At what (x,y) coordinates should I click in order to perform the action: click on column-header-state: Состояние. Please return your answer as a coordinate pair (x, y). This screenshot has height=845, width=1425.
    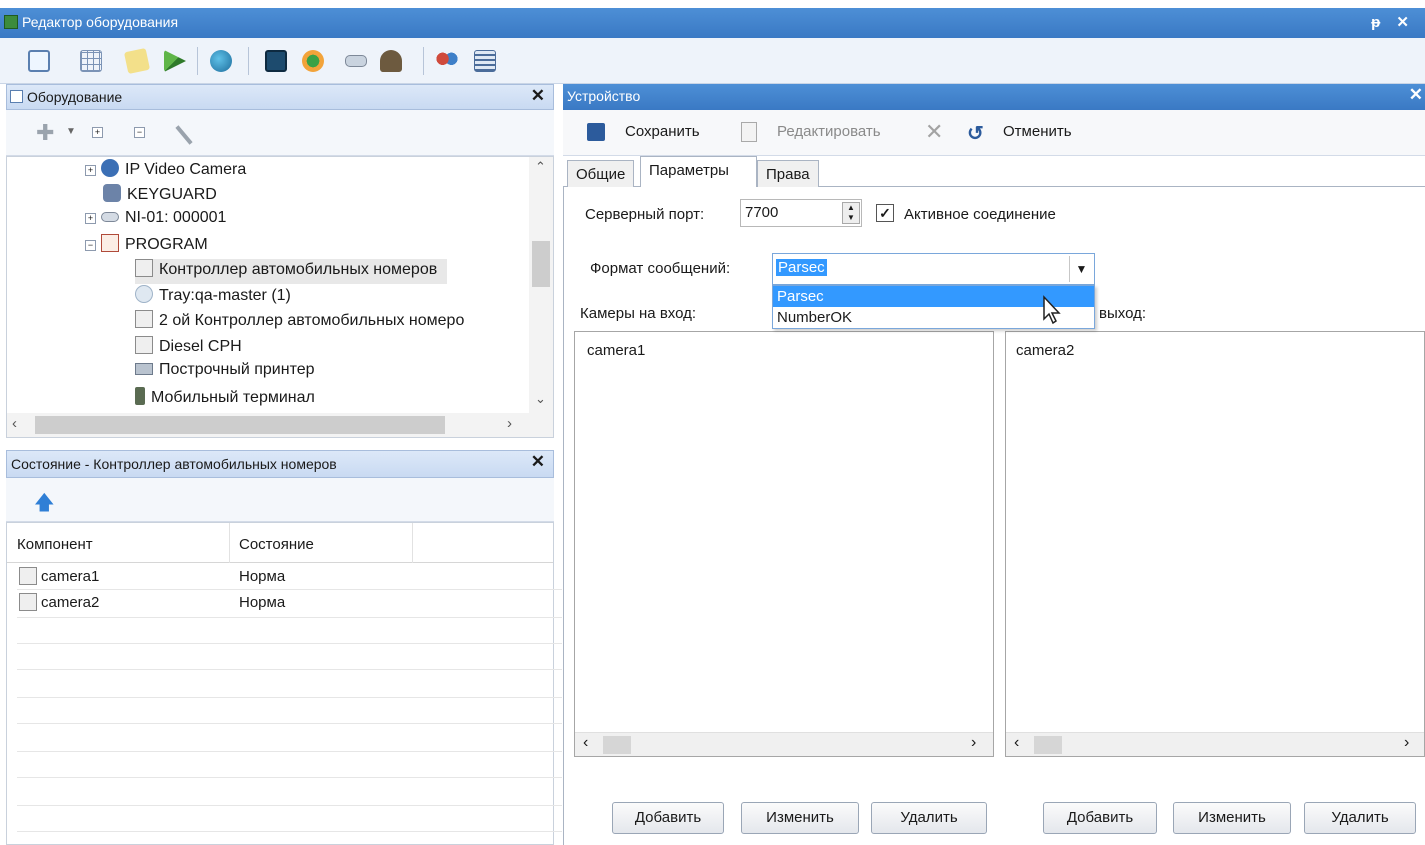
    Looking at the image, I should click on (276, 544).